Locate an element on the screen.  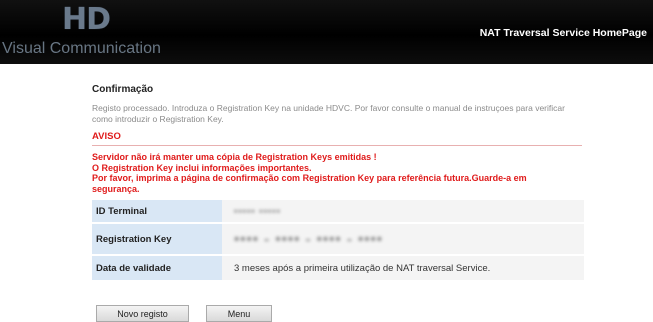
redacted-terminal-id: ••••• ••••• is located at coordinates (257, 211).